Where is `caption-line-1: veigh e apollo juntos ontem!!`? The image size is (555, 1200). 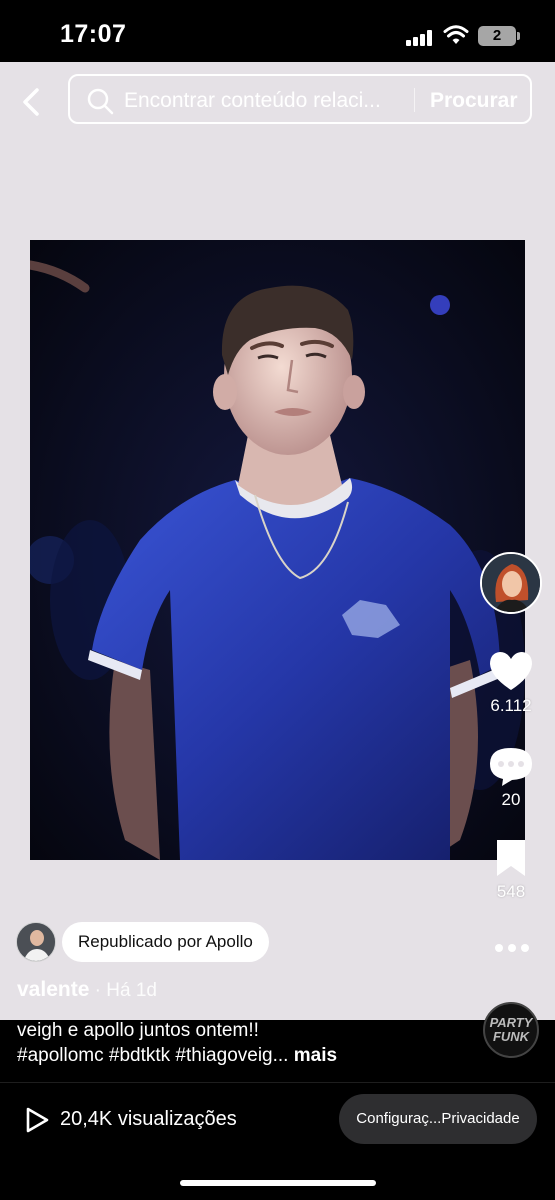
caption-line-1: veigh e apollo juntos ontem!! is located at coordinates (138, 1030).